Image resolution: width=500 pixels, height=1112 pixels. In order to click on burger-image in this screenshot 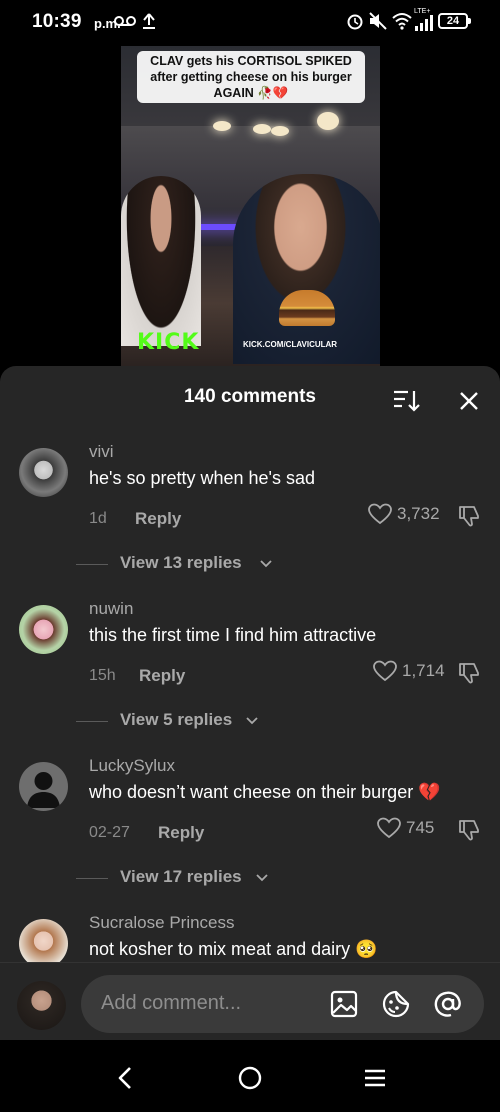, I will do `click(307, 308)`.